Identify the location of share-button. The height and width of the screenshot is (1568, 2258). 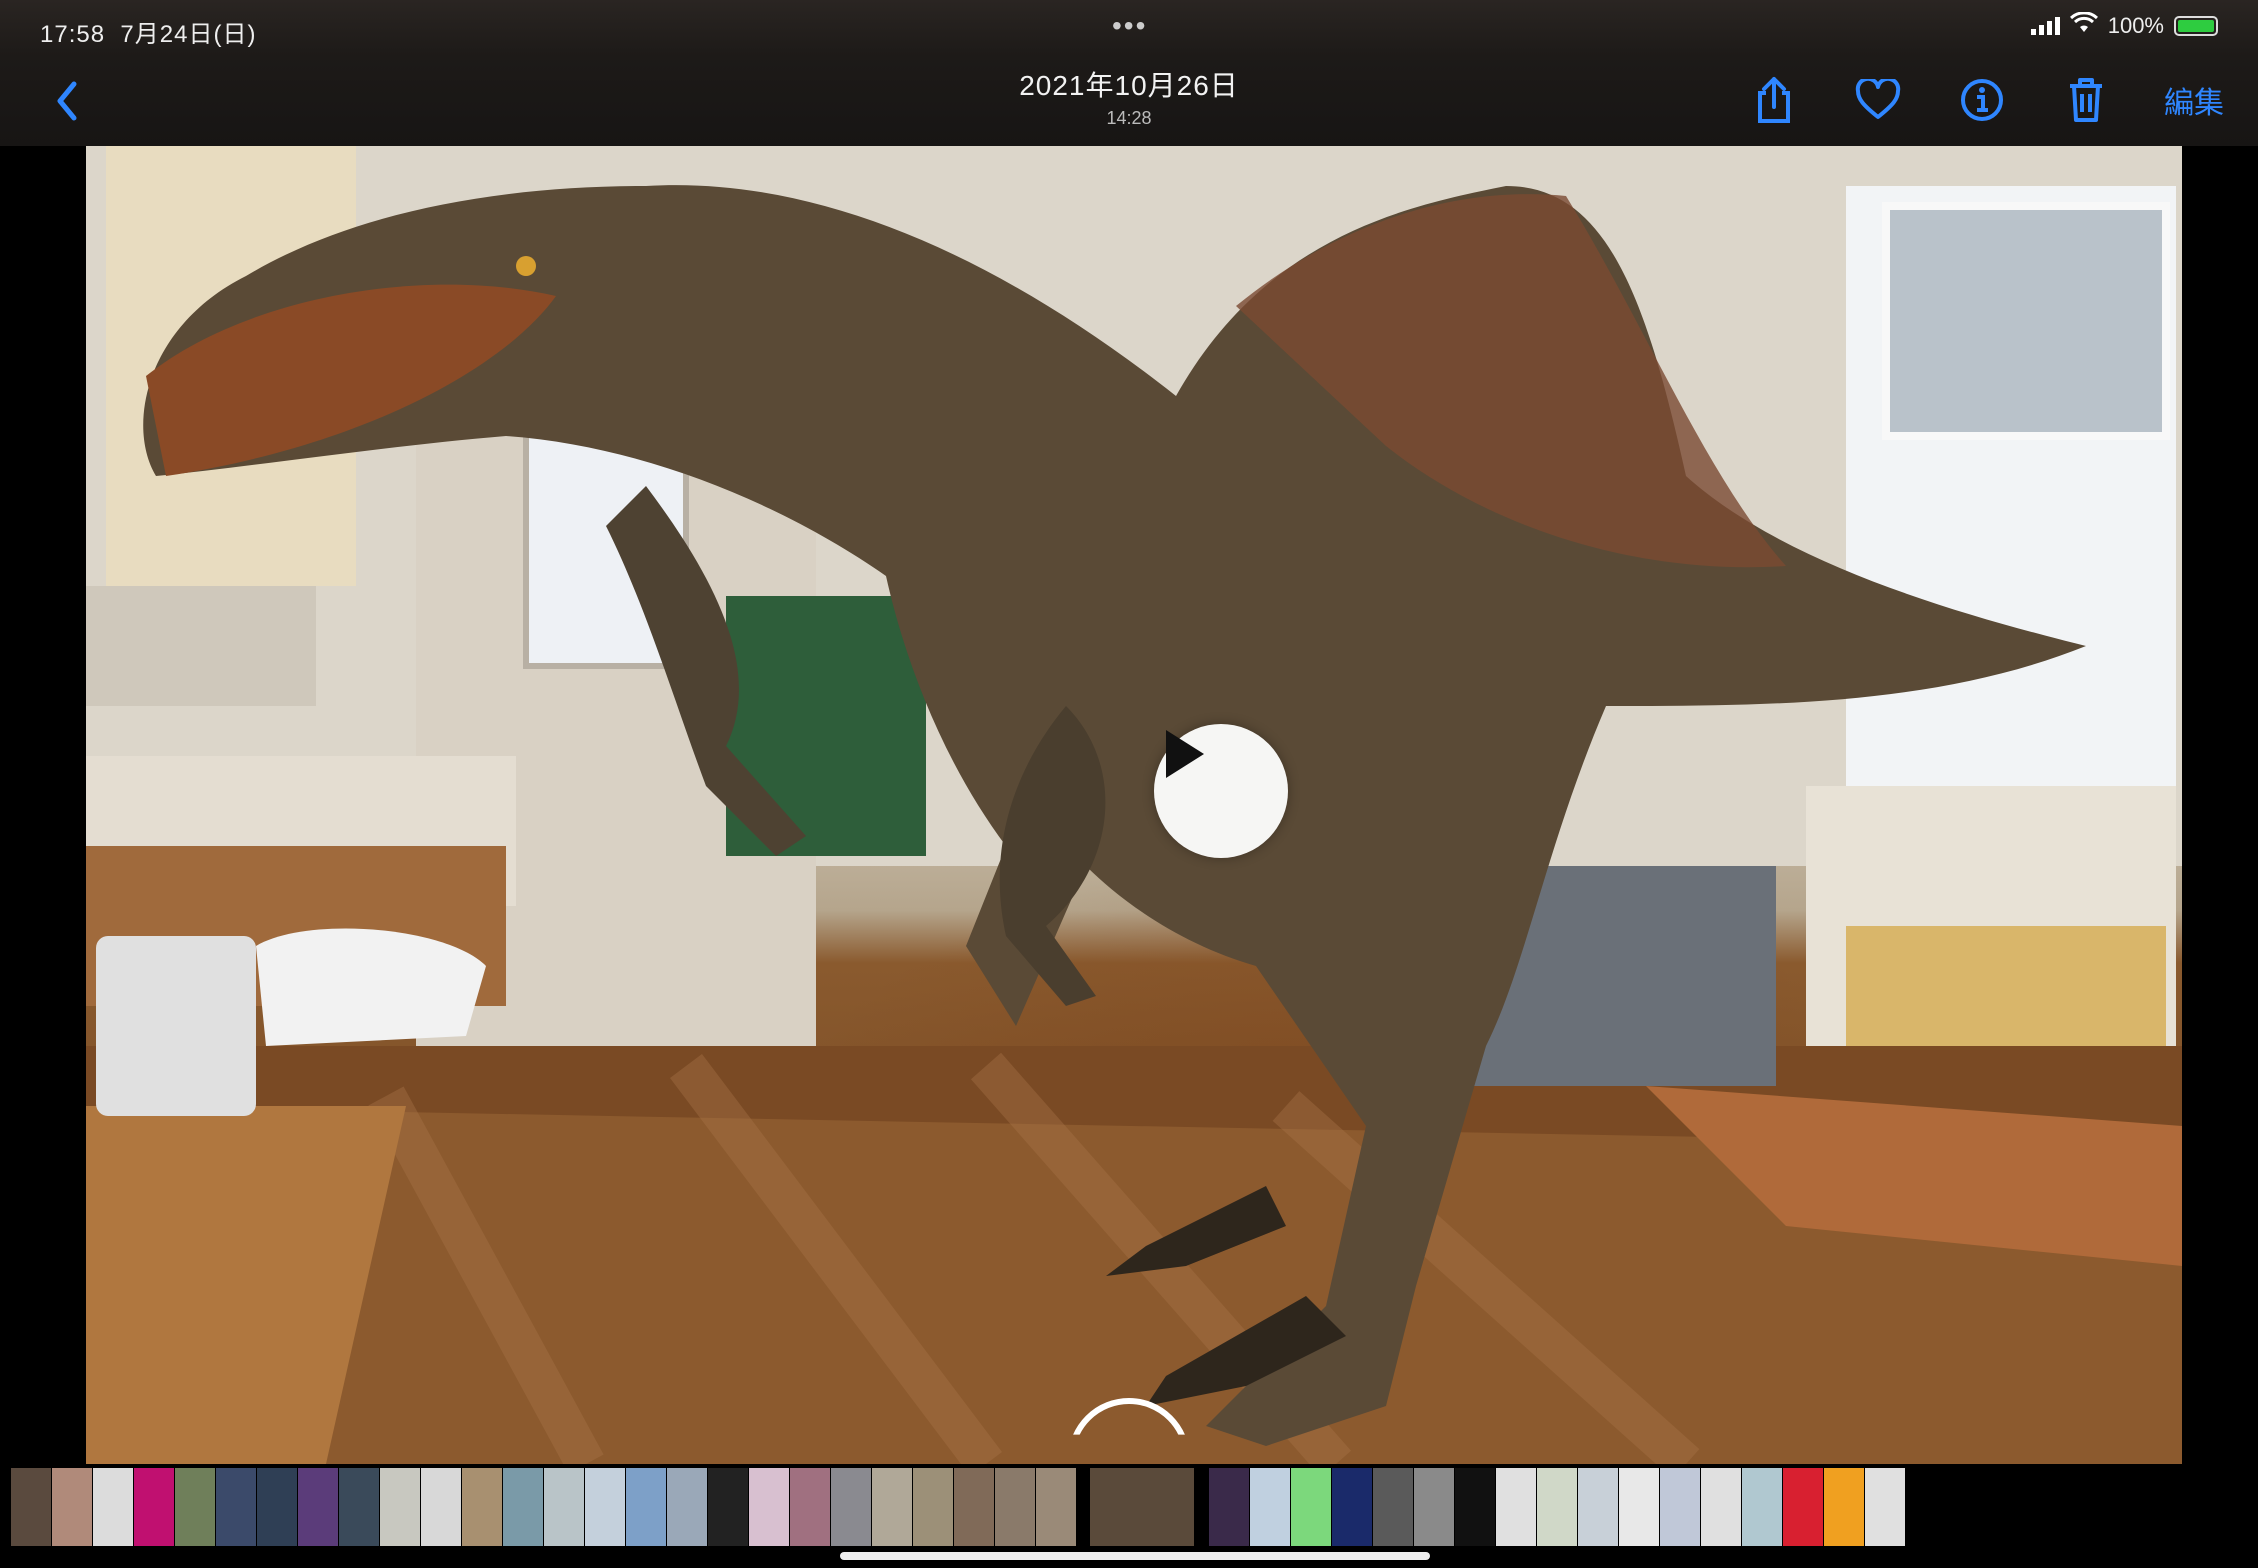
(1774, 100).